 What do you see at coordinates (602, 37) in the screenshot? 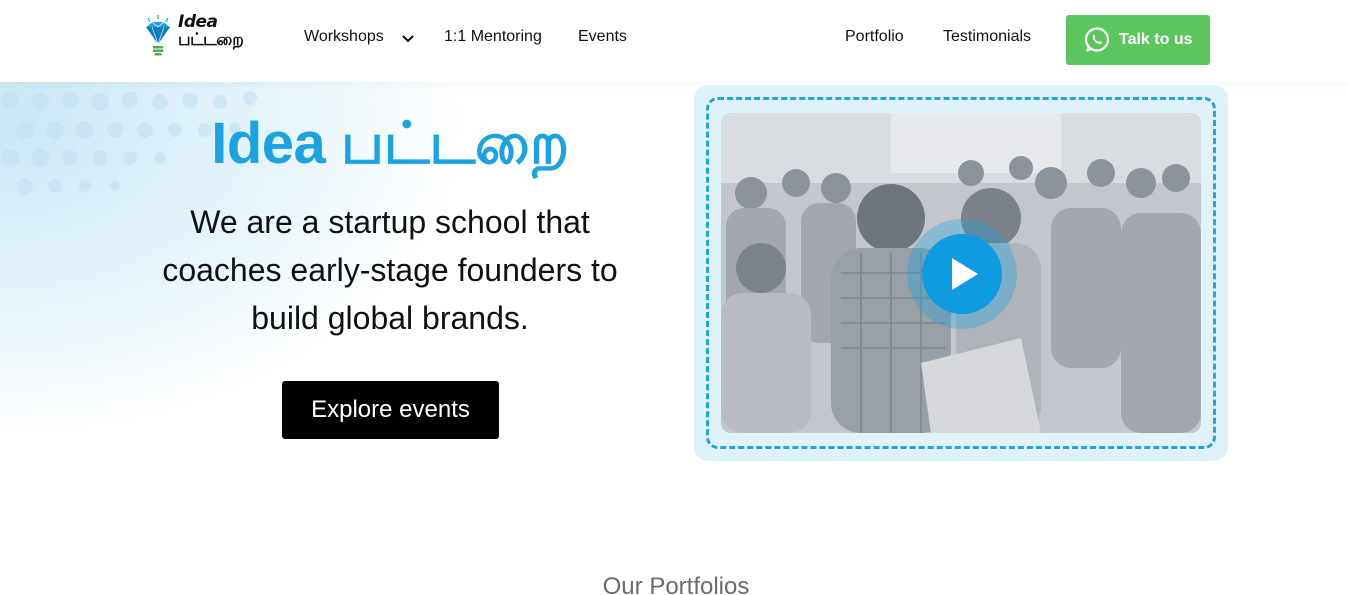
I see `nav-events: Events` at bounding box center [602, 37].